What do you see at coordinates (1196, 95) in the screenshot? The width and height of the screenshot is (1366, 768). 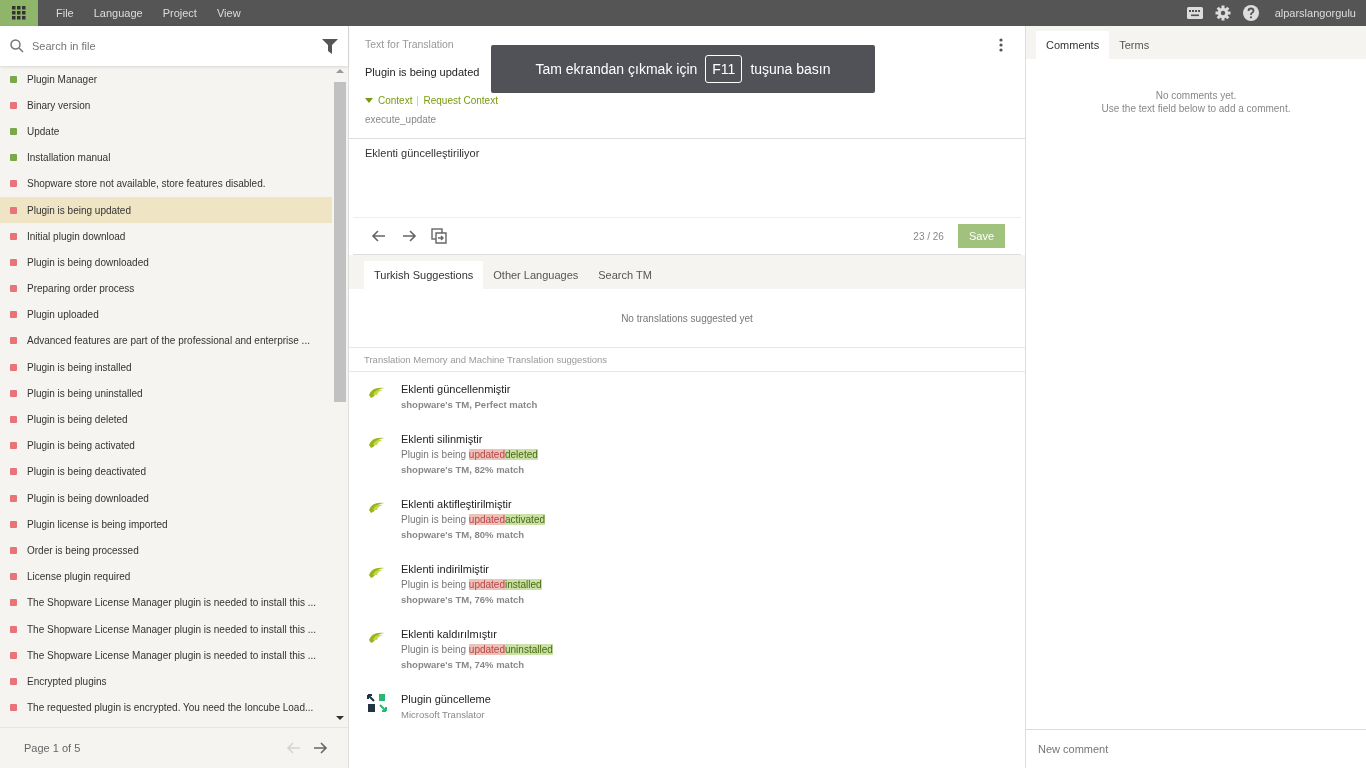 I see `empty-message: No comments yet.` at bounding box center [1196, 95].